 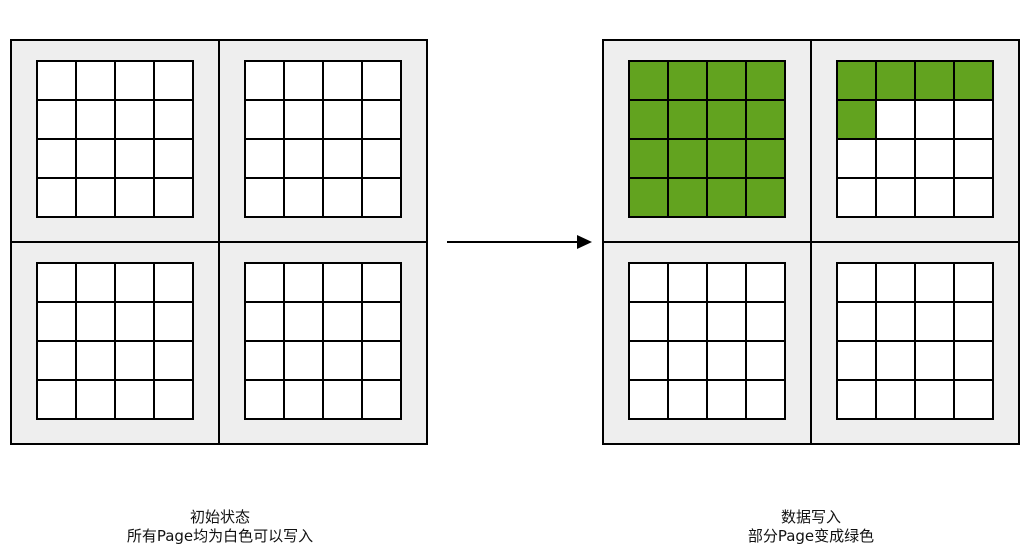 What do you see at coordinates (219, 517) in the screenshot?
I see `initial-state-title: 初始状态` at bounding box center [219, 517].